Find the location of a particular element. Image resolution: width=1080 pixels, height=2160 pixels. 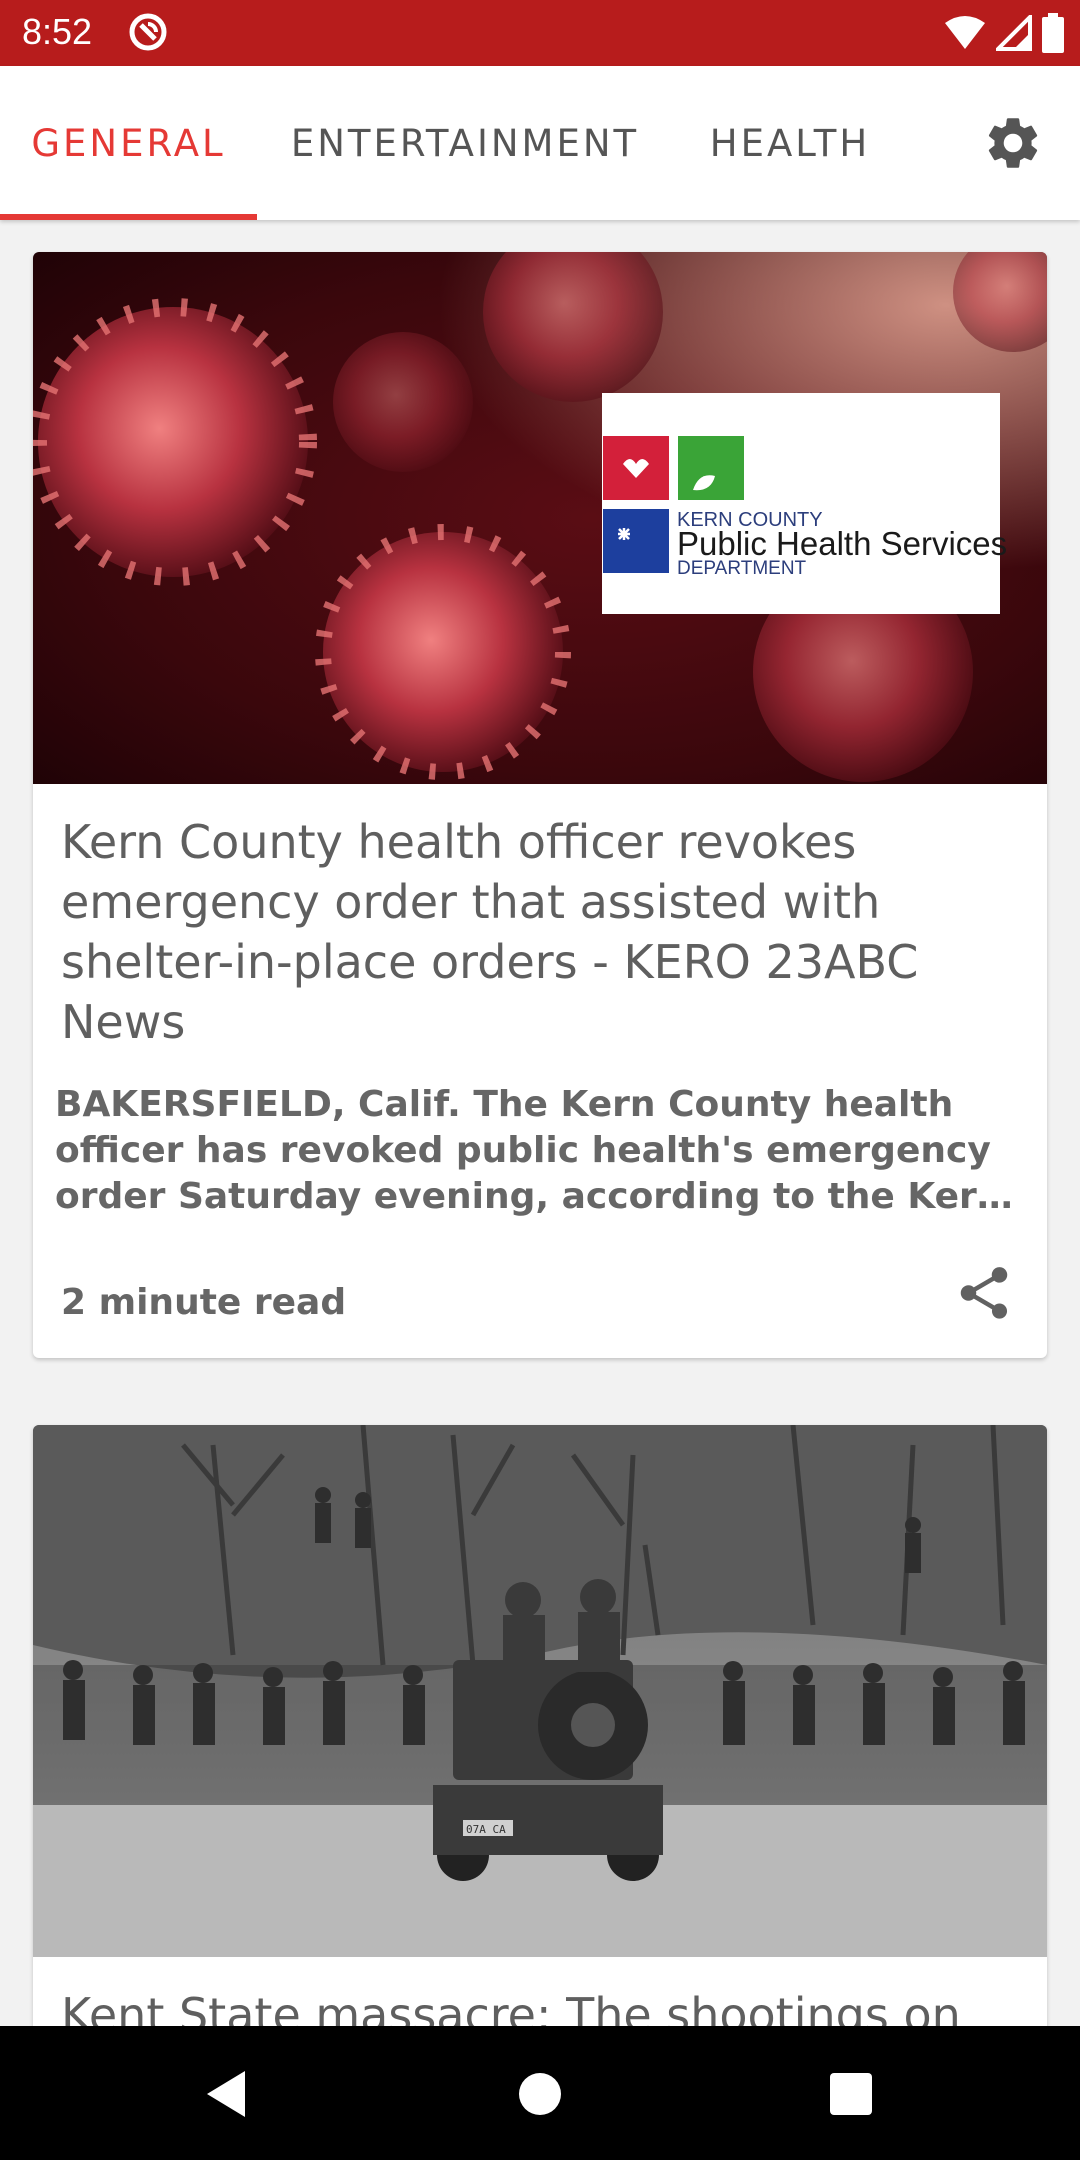

category-tab-bar: GENERAL ENTERTAINMENT HEALTH is located at coordinates (540, 143).